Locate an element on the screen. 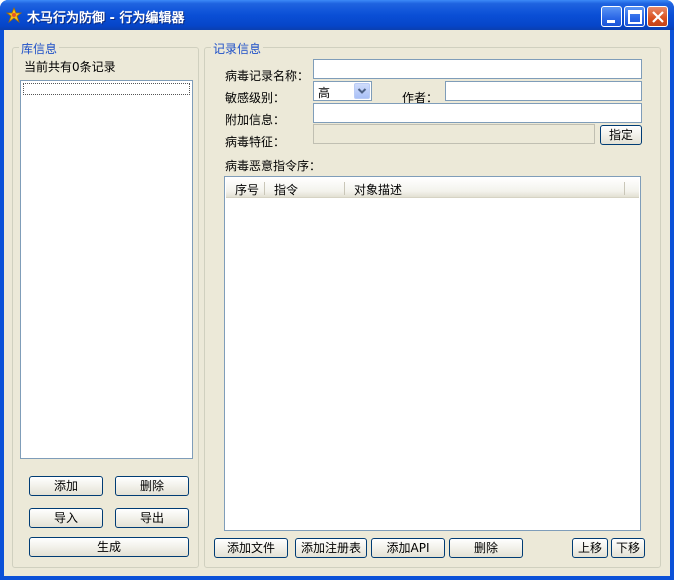 Image resolution: width=674 pixels, height=580 pixels. import-button: 导入 is located at coordinates (66, 518).